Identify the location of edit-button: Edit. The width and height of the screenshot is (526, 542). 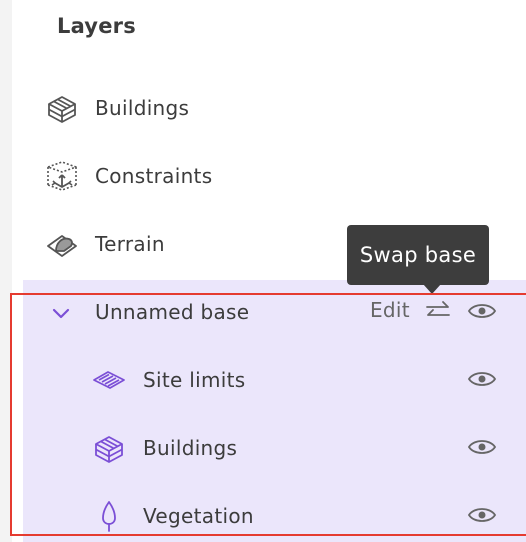
(390, 310).